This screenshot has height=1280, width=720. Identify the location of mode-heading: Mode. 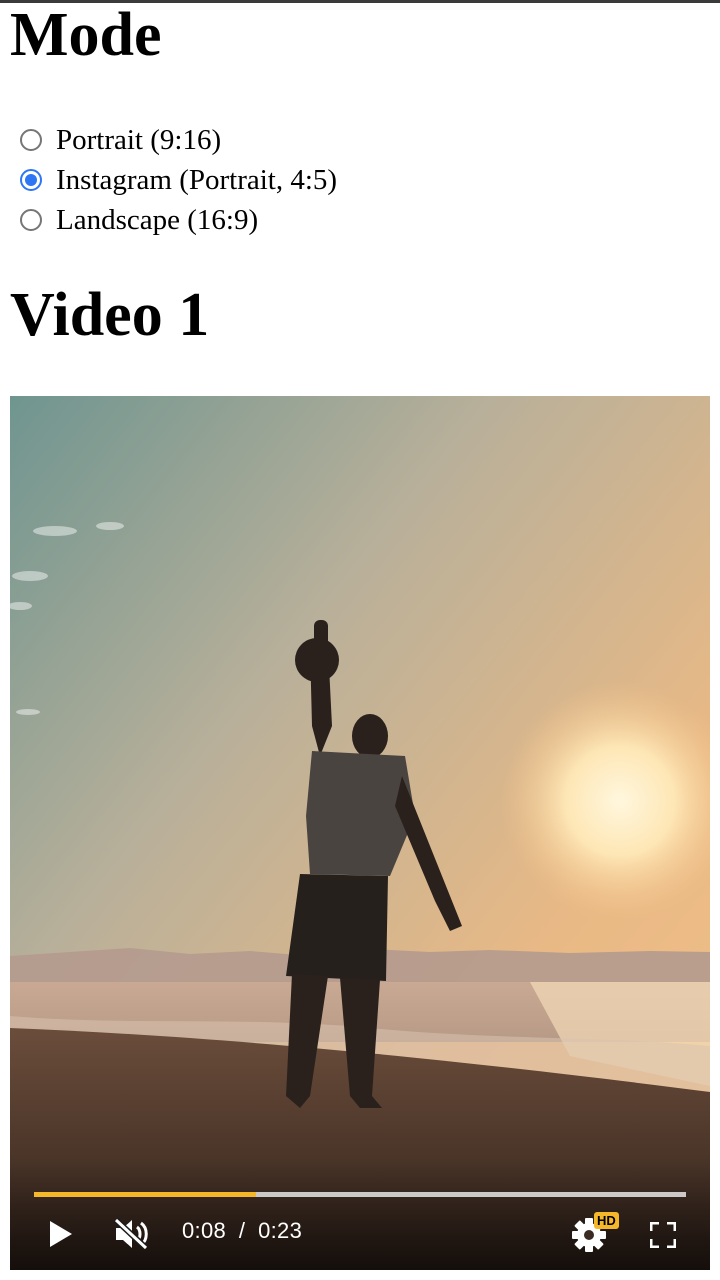
(86, 35).